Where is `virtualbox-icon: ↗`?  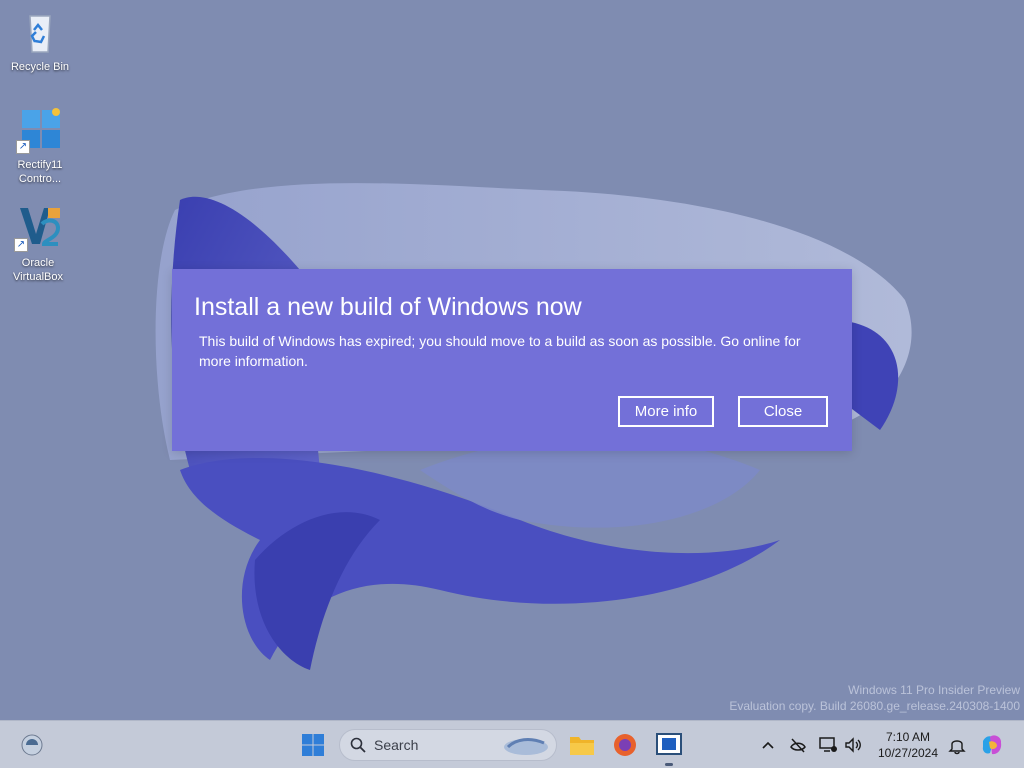
virtualbox-icon: ↗ is located at coordinates (38, 228).